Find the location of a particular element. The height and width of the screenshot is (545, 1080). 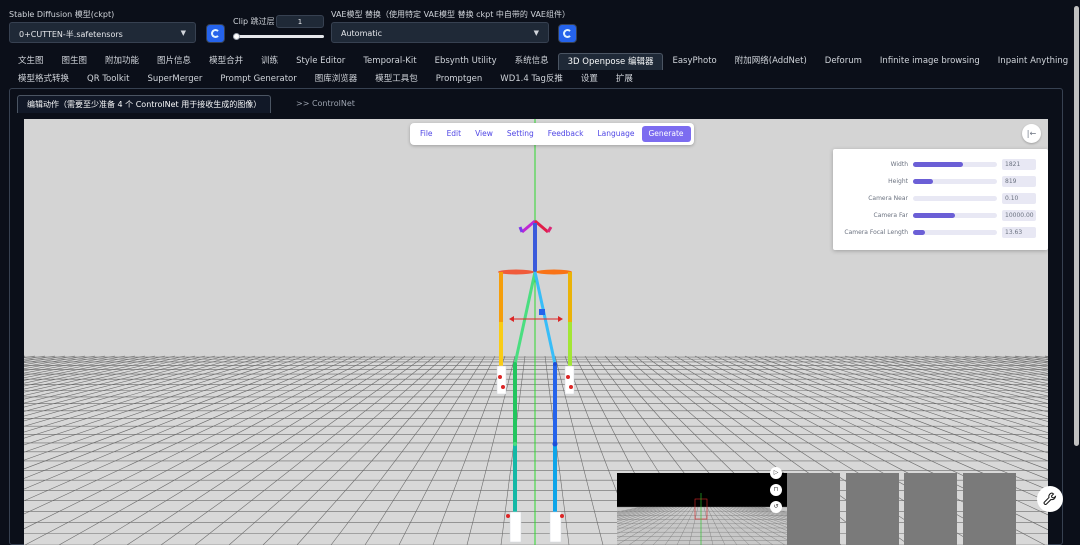

tab-tabs-row1-11: EasyPhoto is located at coordinates (694, 61).